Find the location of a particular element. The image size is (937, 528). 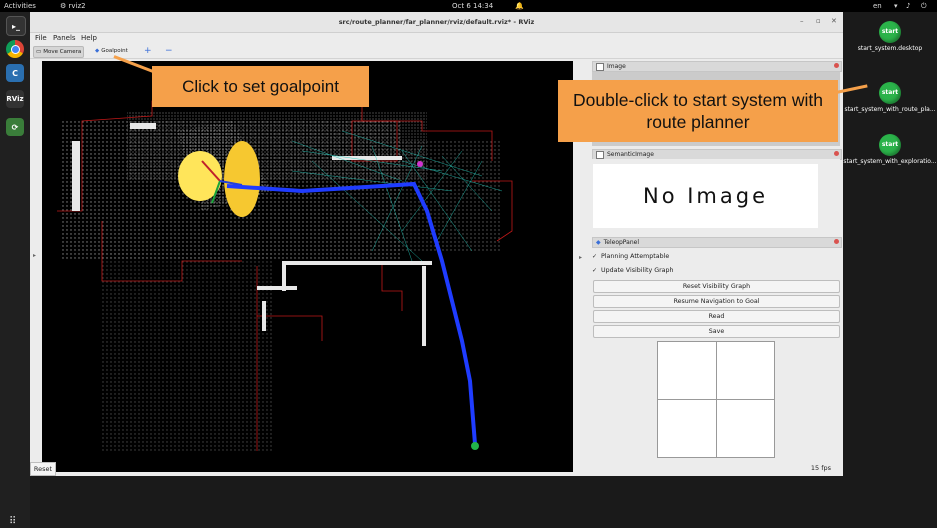

desktop-icon-label: start_system.desktop is located at coordinates (890, 48).